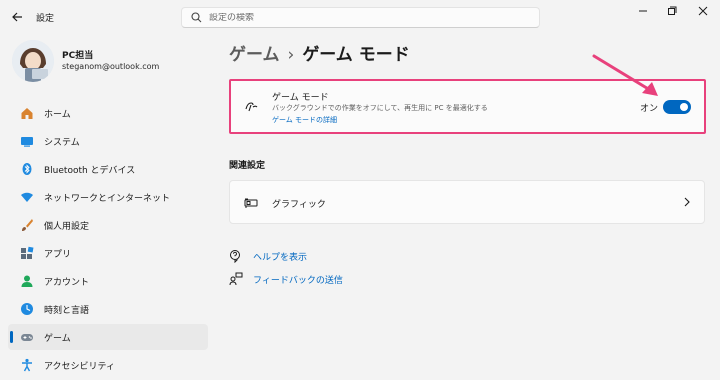 The image size is (720, 380). I want to click on get-help-link: ヘルプを表示, so click(268, 256).